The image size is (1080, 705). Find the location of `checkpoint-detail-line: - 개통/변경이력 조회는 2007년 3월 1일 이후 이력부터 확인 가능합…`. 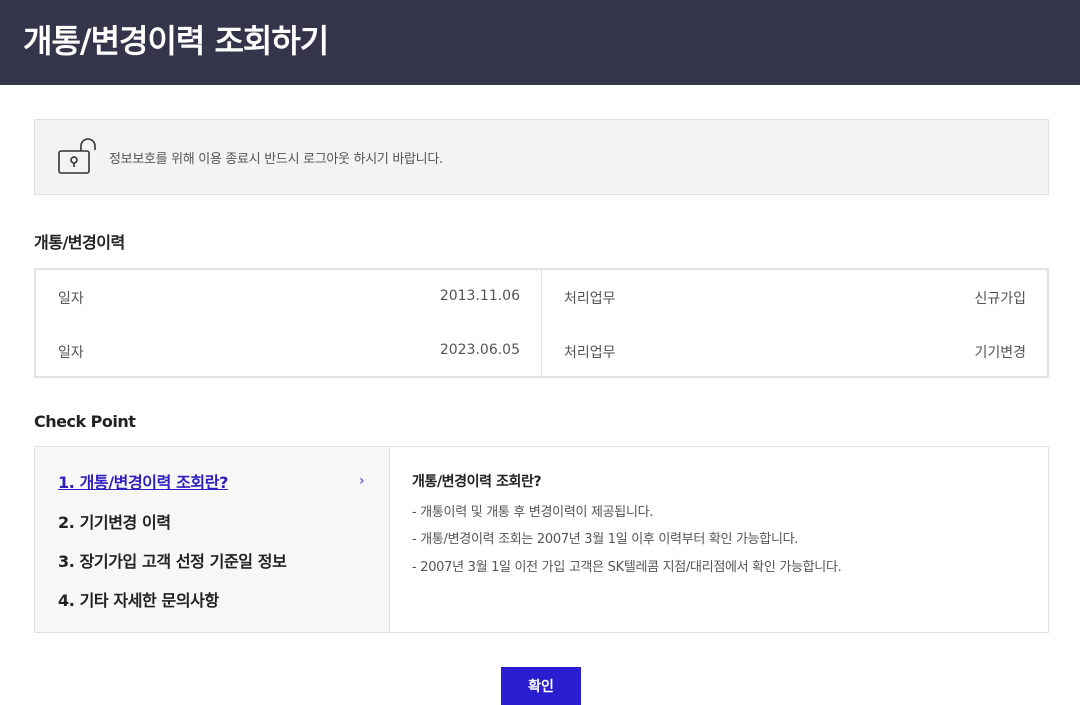

checkpoint-detail-line: - 개통/변경이력 조회는 2007년 3월 1일 이후 이력부터 확인 가능합… is located at coordinates (605, 539).